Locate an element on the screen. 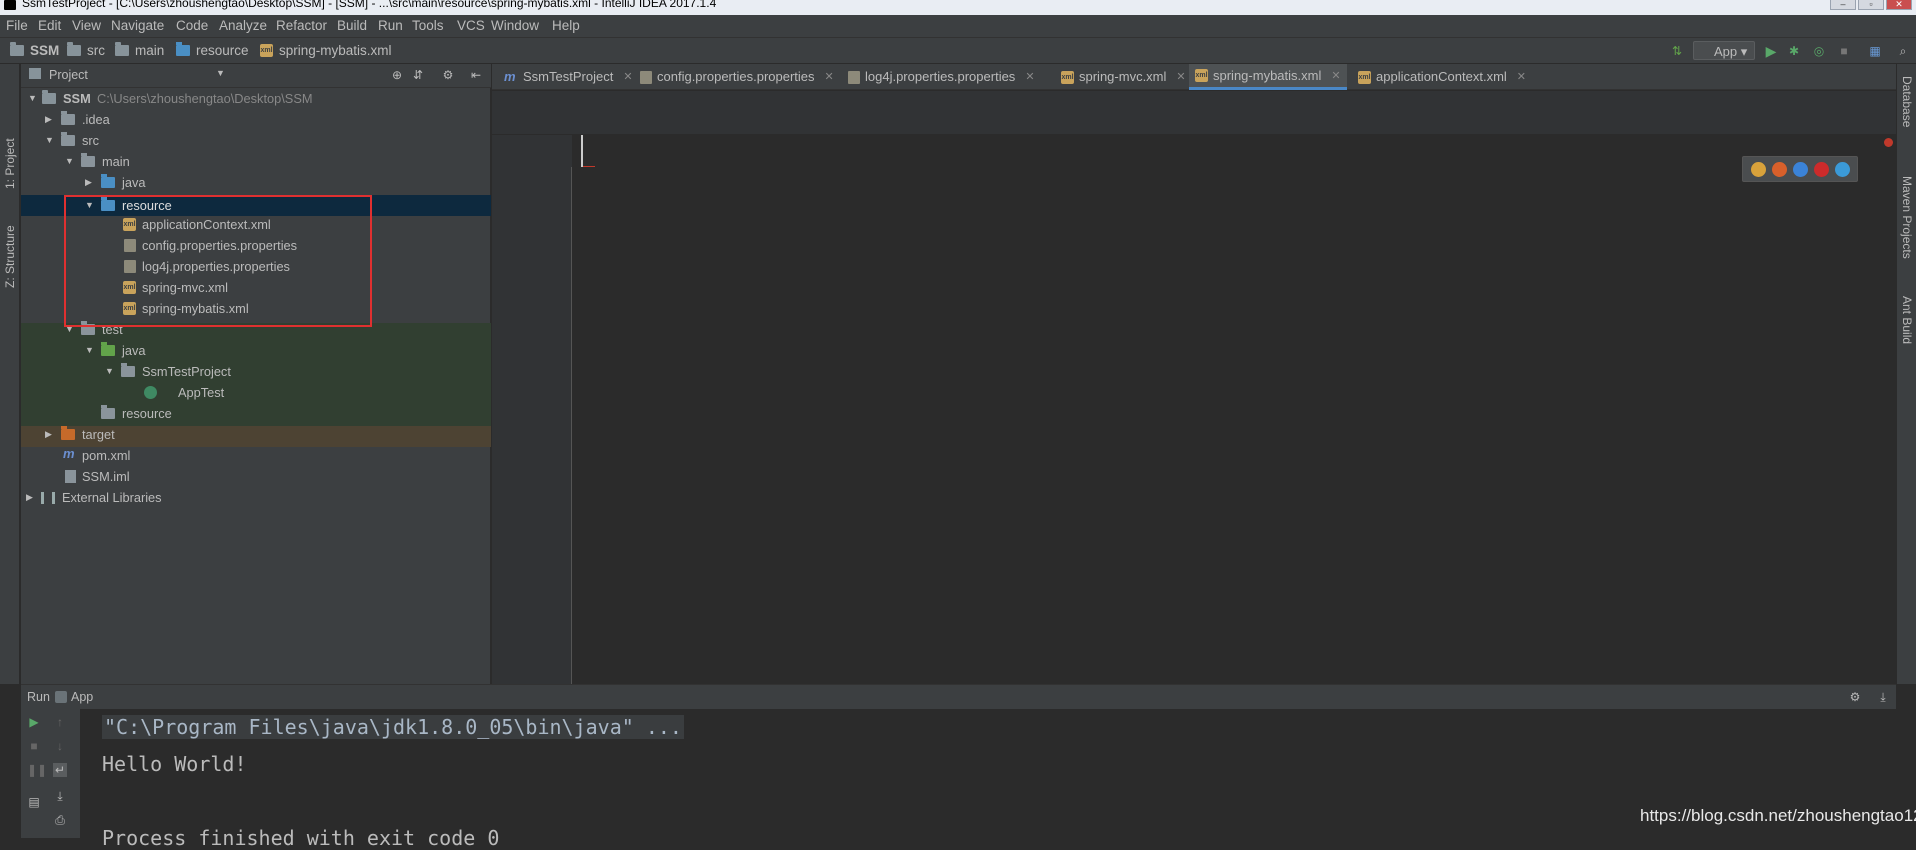 The height and width of the screenshot is (850, 1916). collapse-all-icon: ⇵ is located at coordinates (418, 75).